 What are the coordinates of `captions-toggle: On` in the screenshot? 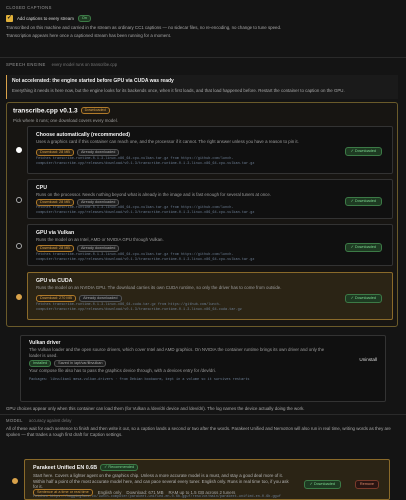 It's located at (84, 18).